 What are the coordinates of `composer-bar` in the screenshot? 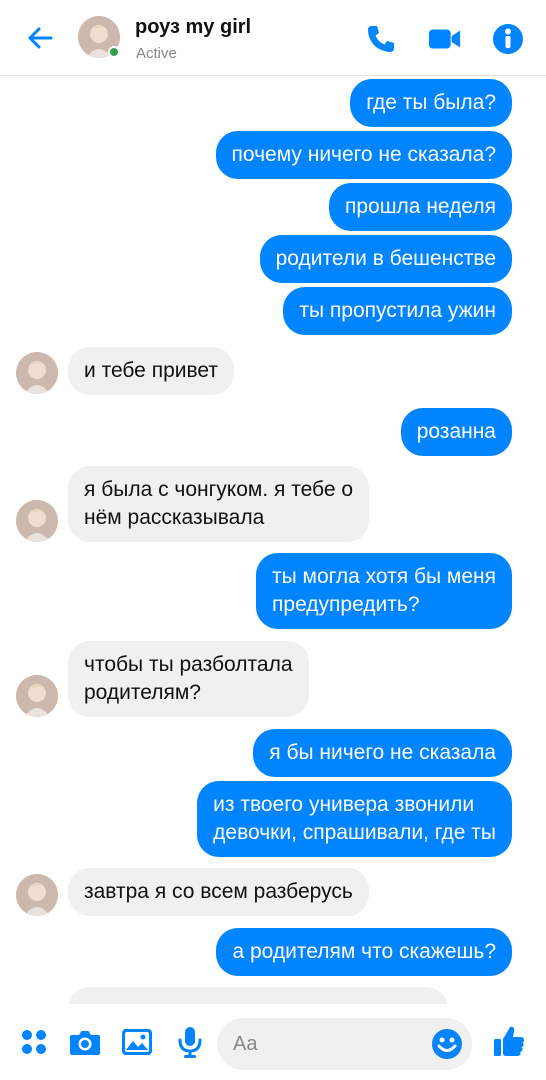 It's located at (273, 1042).